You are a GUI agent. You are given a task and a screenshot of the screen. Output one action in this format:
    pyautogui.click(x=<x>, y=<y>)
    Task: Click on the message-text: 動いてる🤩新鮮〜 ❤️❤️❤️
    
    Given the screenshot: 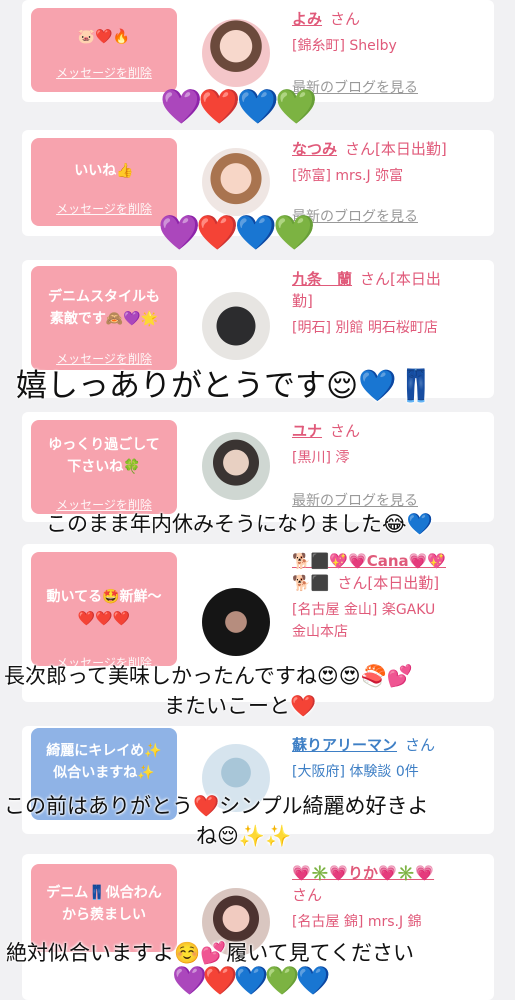 What is the action you would take?
    pyautogui.click(x=104, y=591)
    